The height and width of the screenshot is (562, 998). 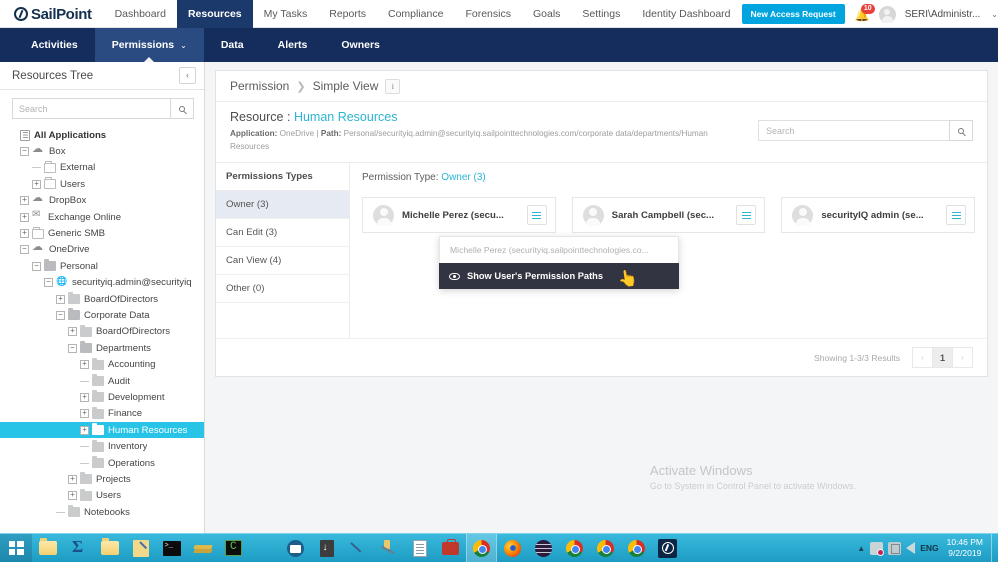 What do you see at coordinates (282, 261) in the screenshot?
I see `permission-type-can-view: Can View (4)` at bounding box center [282, 261].